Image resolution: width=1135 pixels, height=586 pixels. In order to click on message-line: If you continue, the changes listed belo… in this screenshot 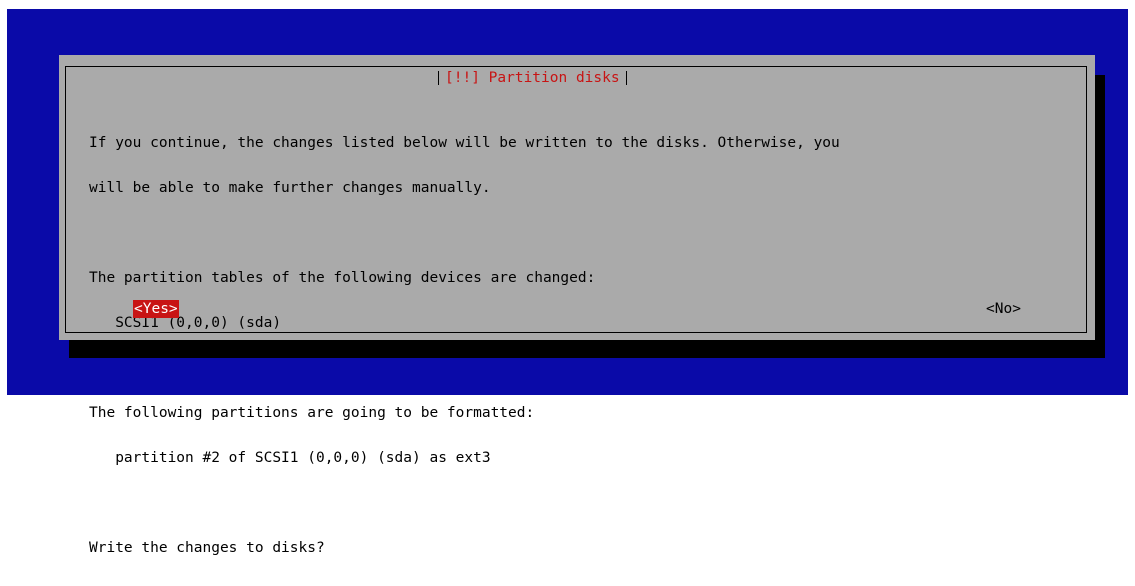, I will do `click(464, 143)`.